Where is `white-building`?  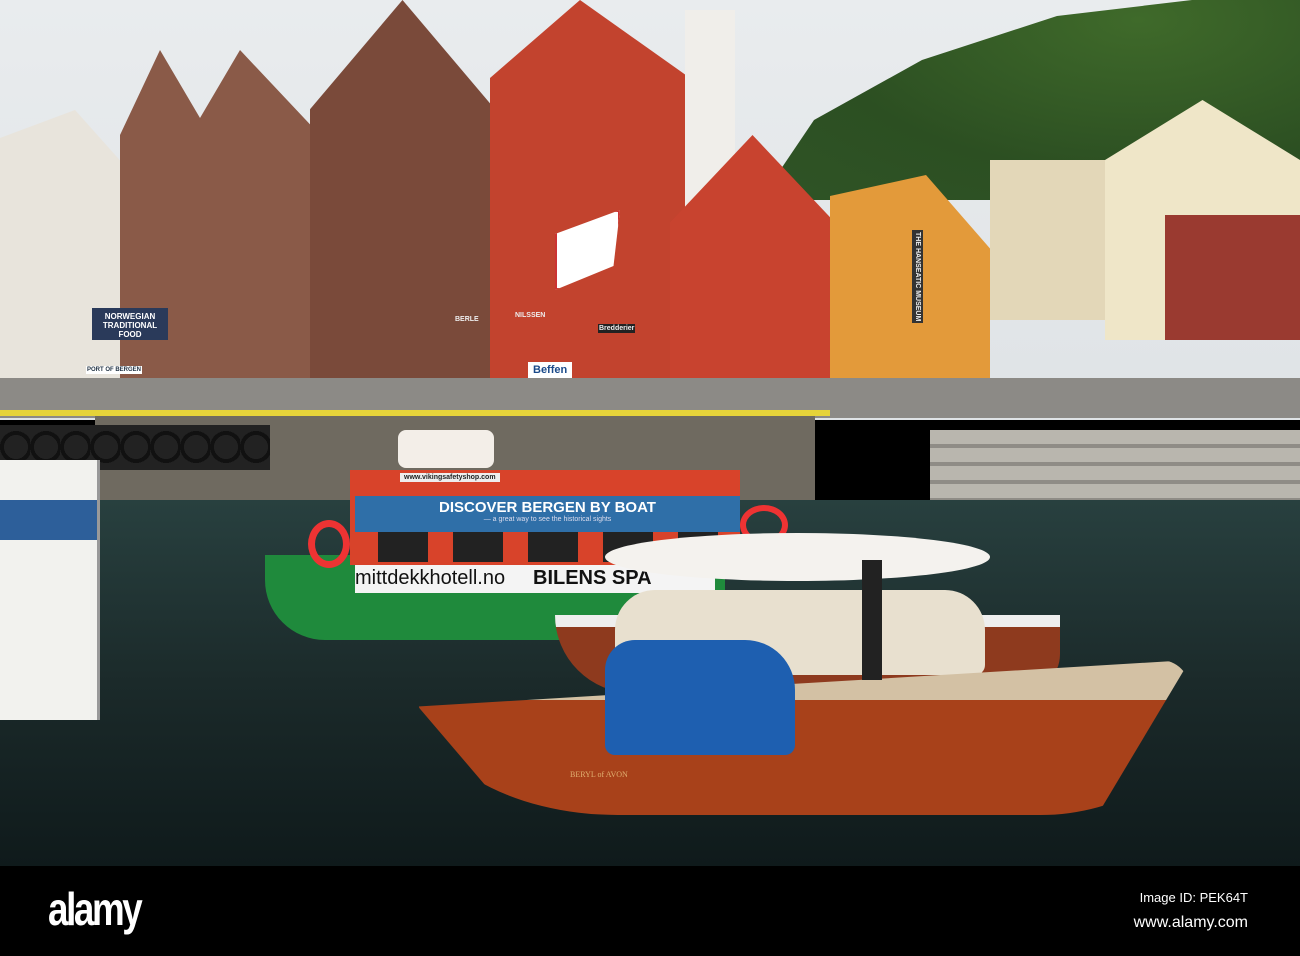 white-building is located at coordinates (62, 250).